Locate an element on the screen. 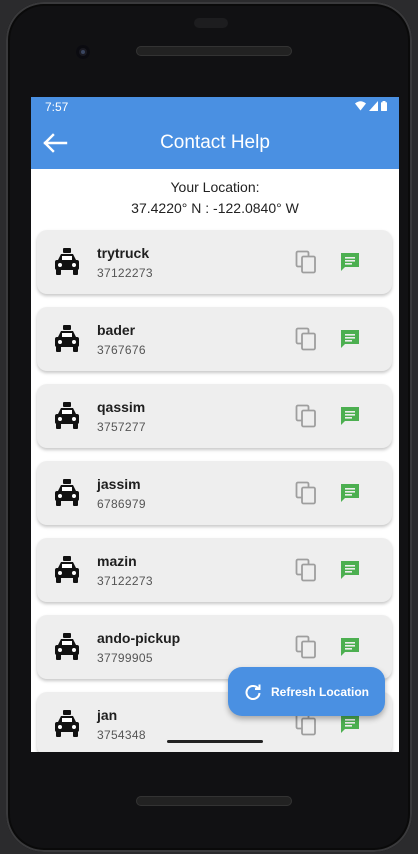 Image resolution: width=418 pixels, height=854 pixels. contact-phone: 3757277 is located at coordinates (121, 427).